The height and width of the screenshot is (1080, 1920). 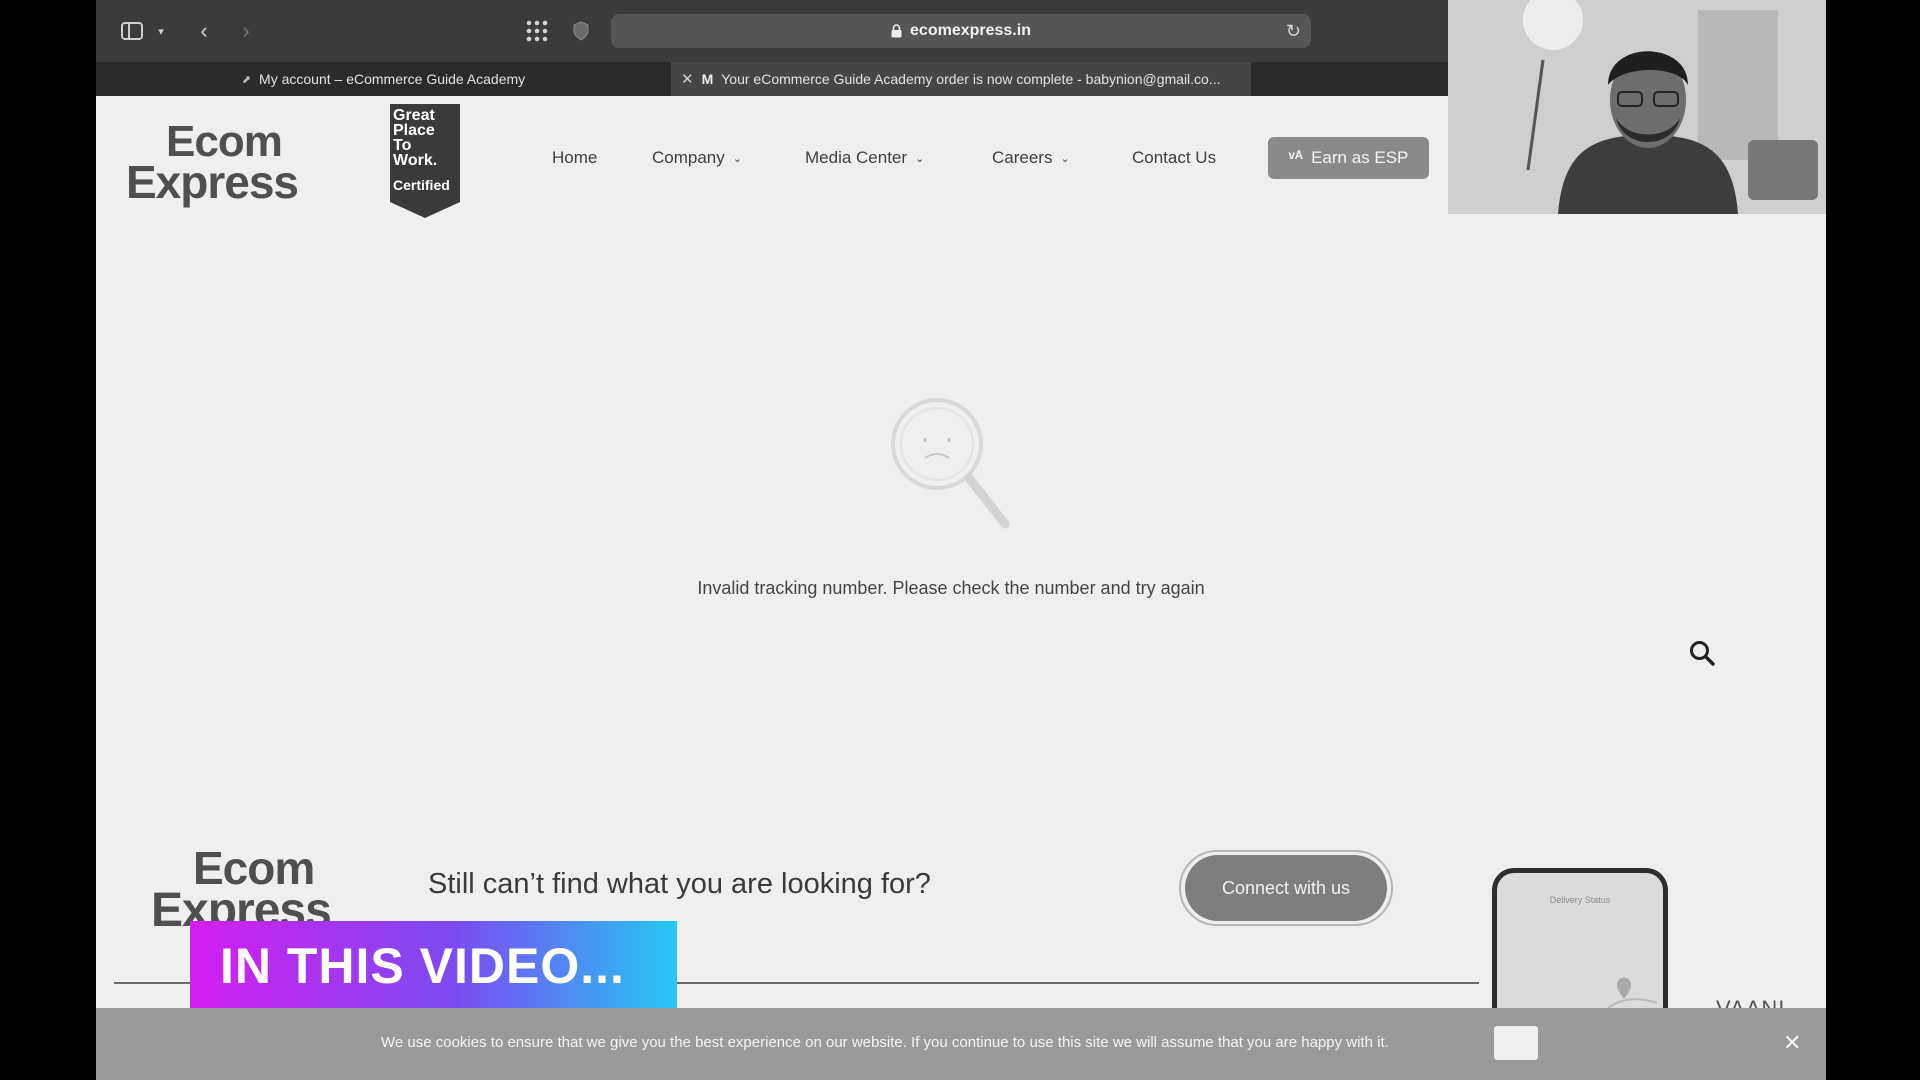 I want to click on earn-as-esp-button: ᵛᴬ Earn as ESP, so click(x=1348, y=158).